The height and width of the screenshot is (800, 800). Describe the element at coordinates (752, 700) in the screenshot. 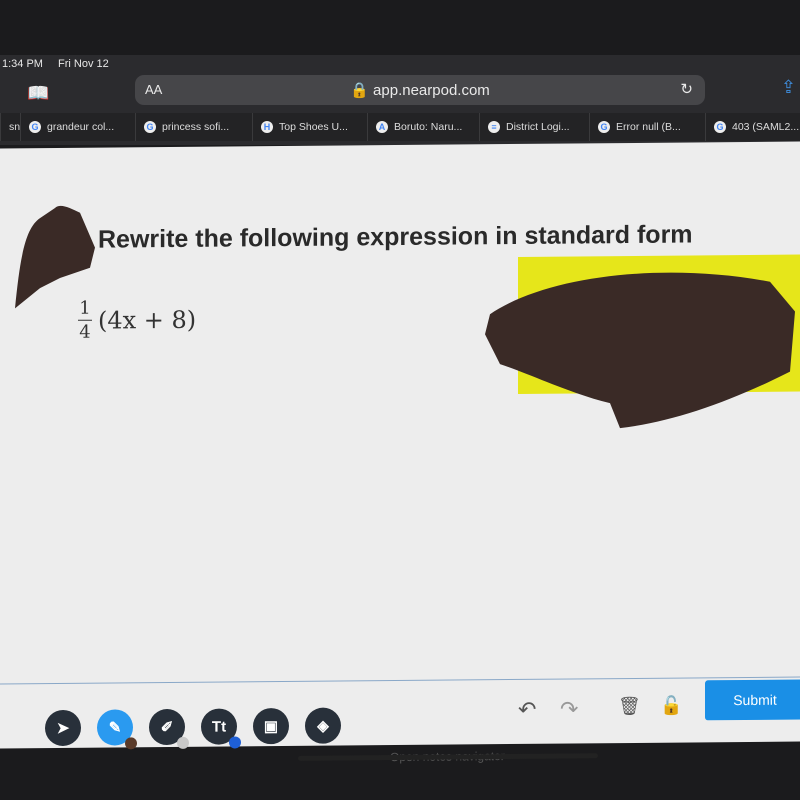

I see `submit-button: Submit` at that location.